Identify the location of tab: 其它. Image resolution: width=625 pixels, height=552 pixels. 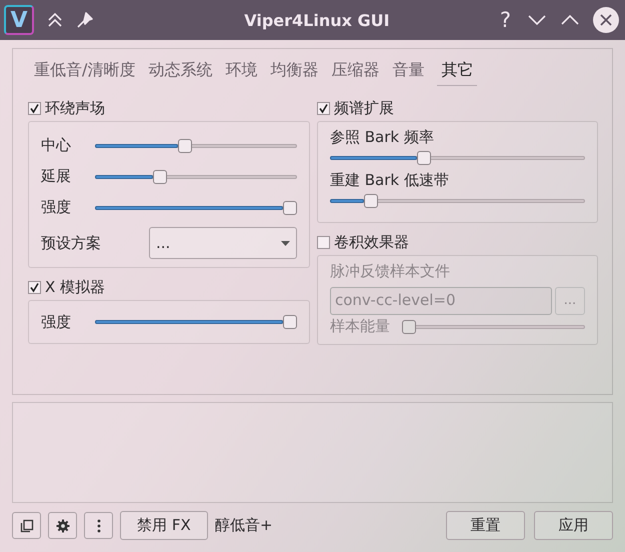
(457, 71).